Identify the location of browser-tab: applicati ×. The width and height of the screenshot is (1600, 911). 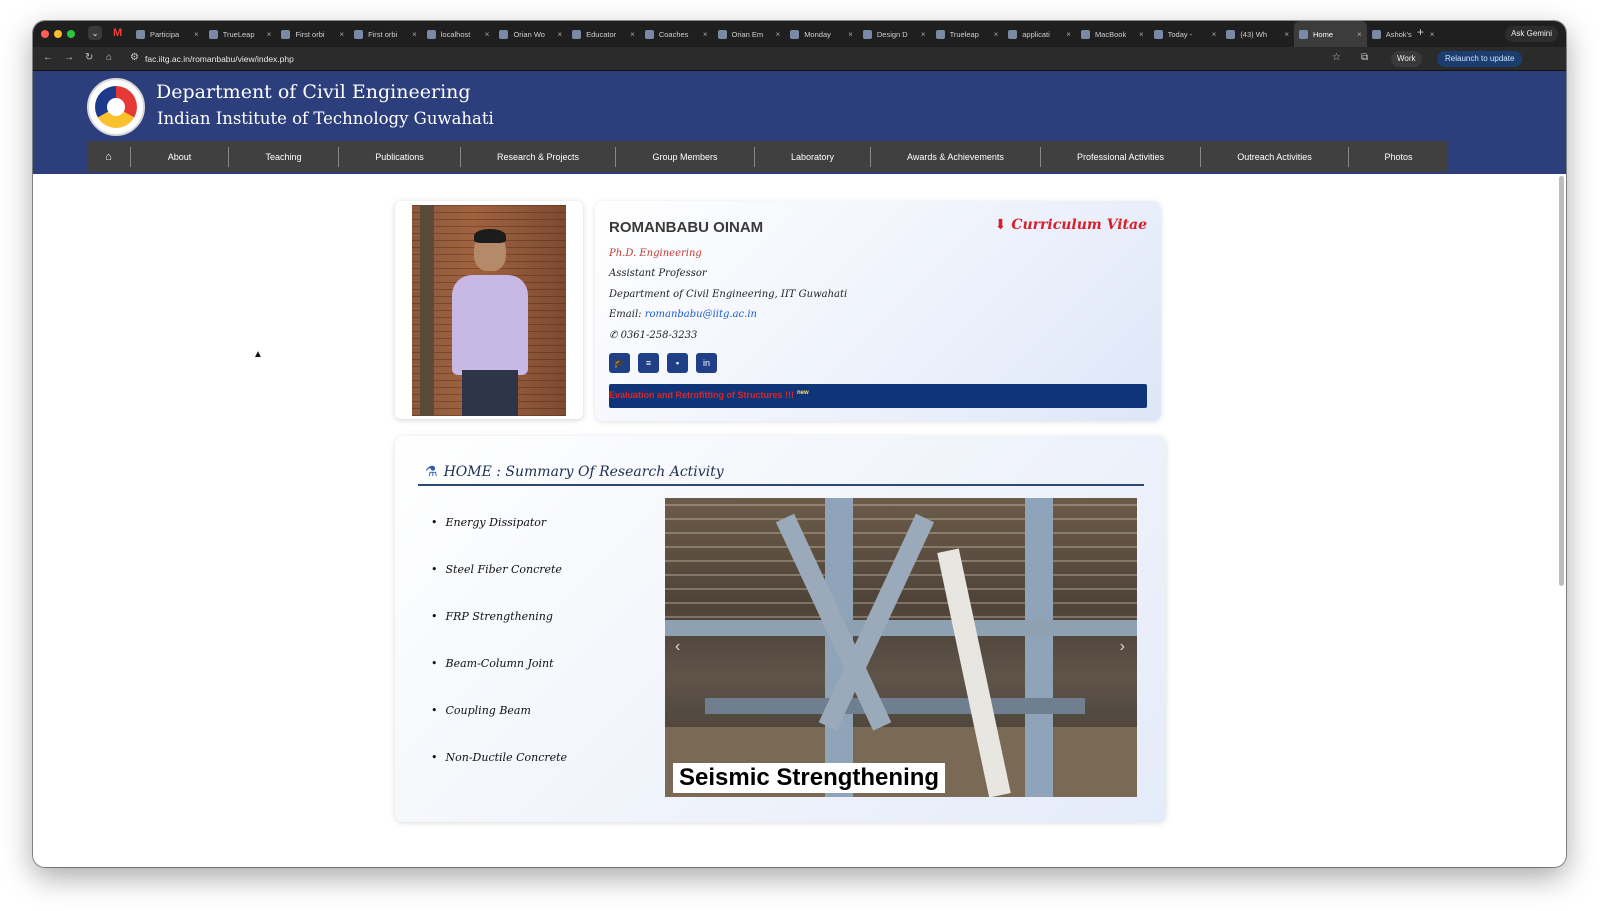
(1039, 34).